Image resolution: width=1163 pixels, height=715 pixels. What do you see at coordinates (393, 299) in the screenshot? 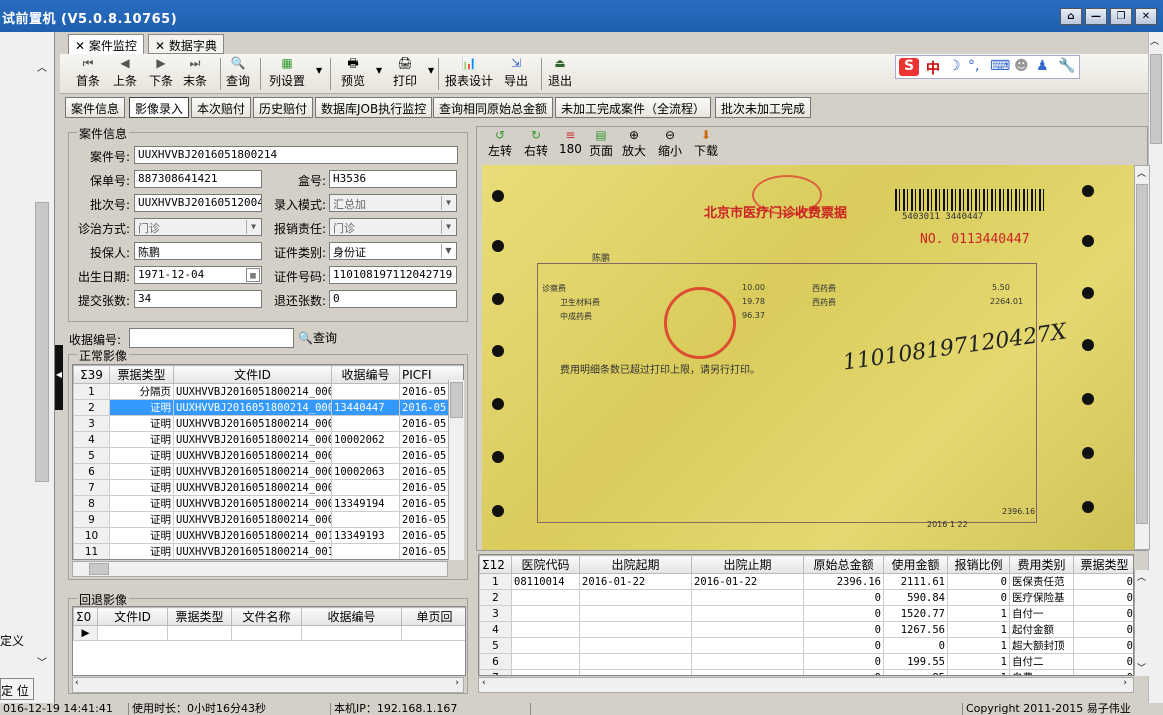
I see `return-count-field: 0` at bounding box center [393, 299].